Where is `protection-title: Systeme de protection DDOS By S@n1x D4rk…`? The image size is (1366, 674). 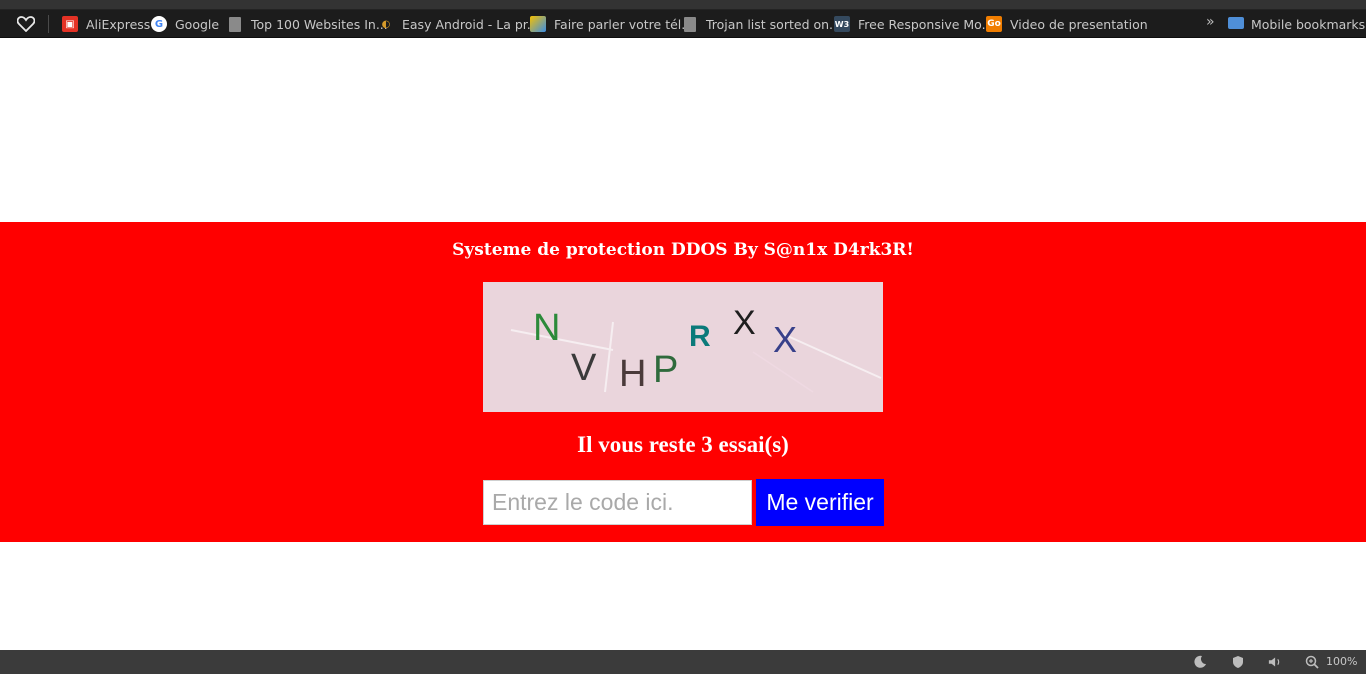 protection-title: Systeme de protection DDOS By S@n1x D4rk… is located at coordinates (683, 250).